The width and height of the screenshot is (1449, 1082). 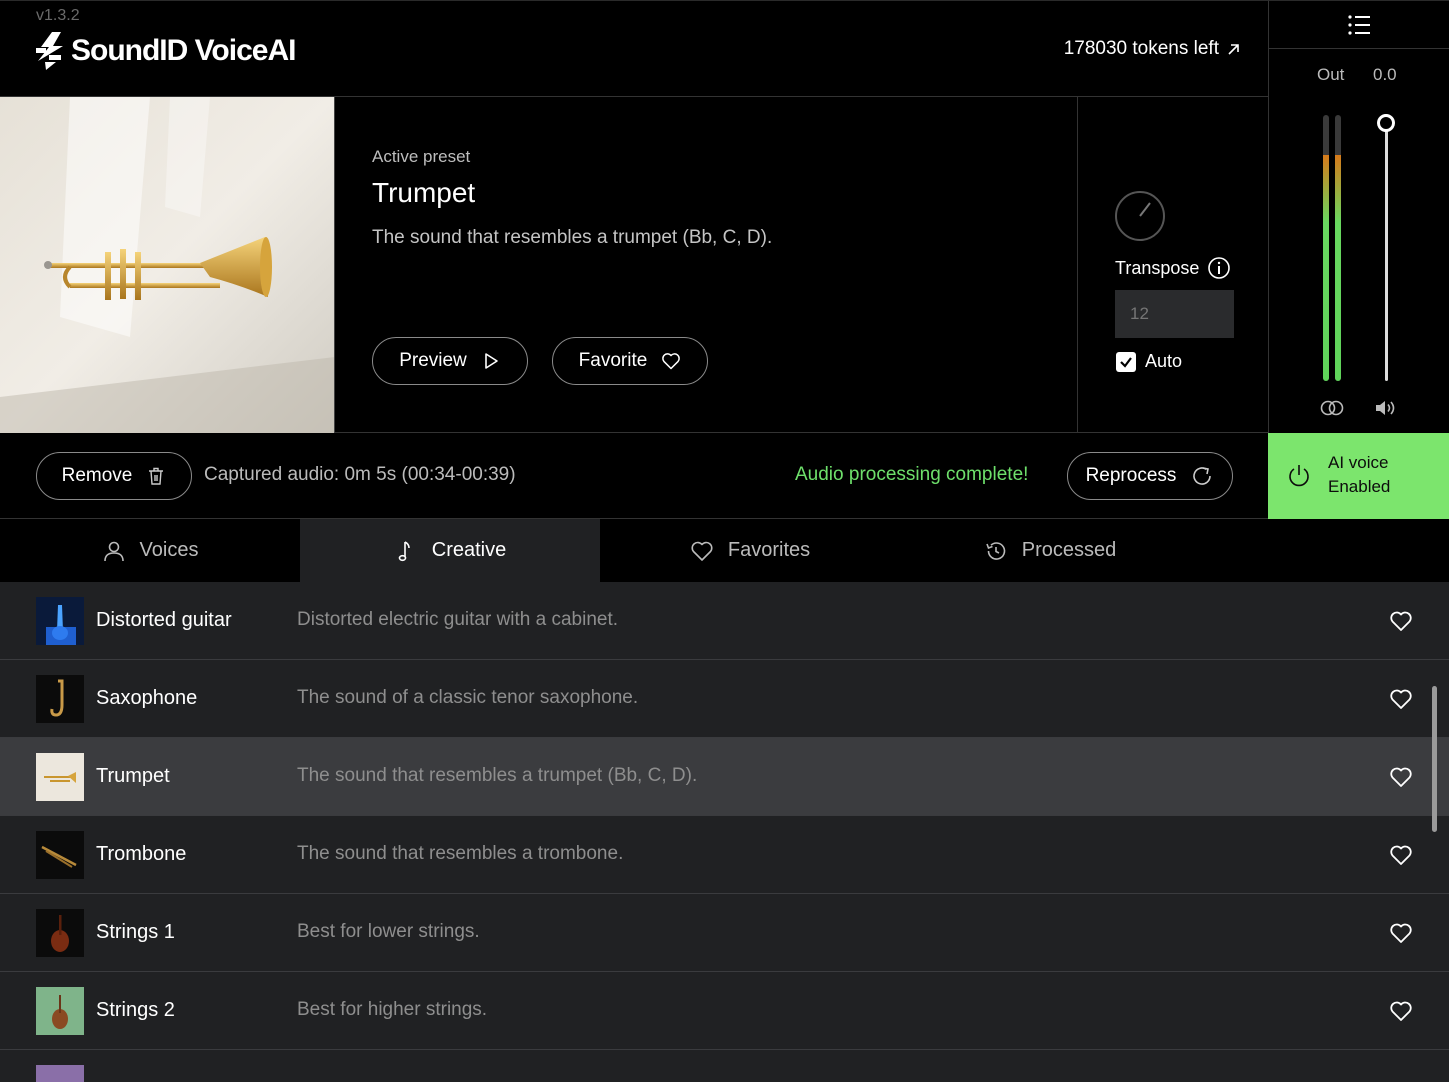 I want to click on history-icon, so click(x=996, y=550).